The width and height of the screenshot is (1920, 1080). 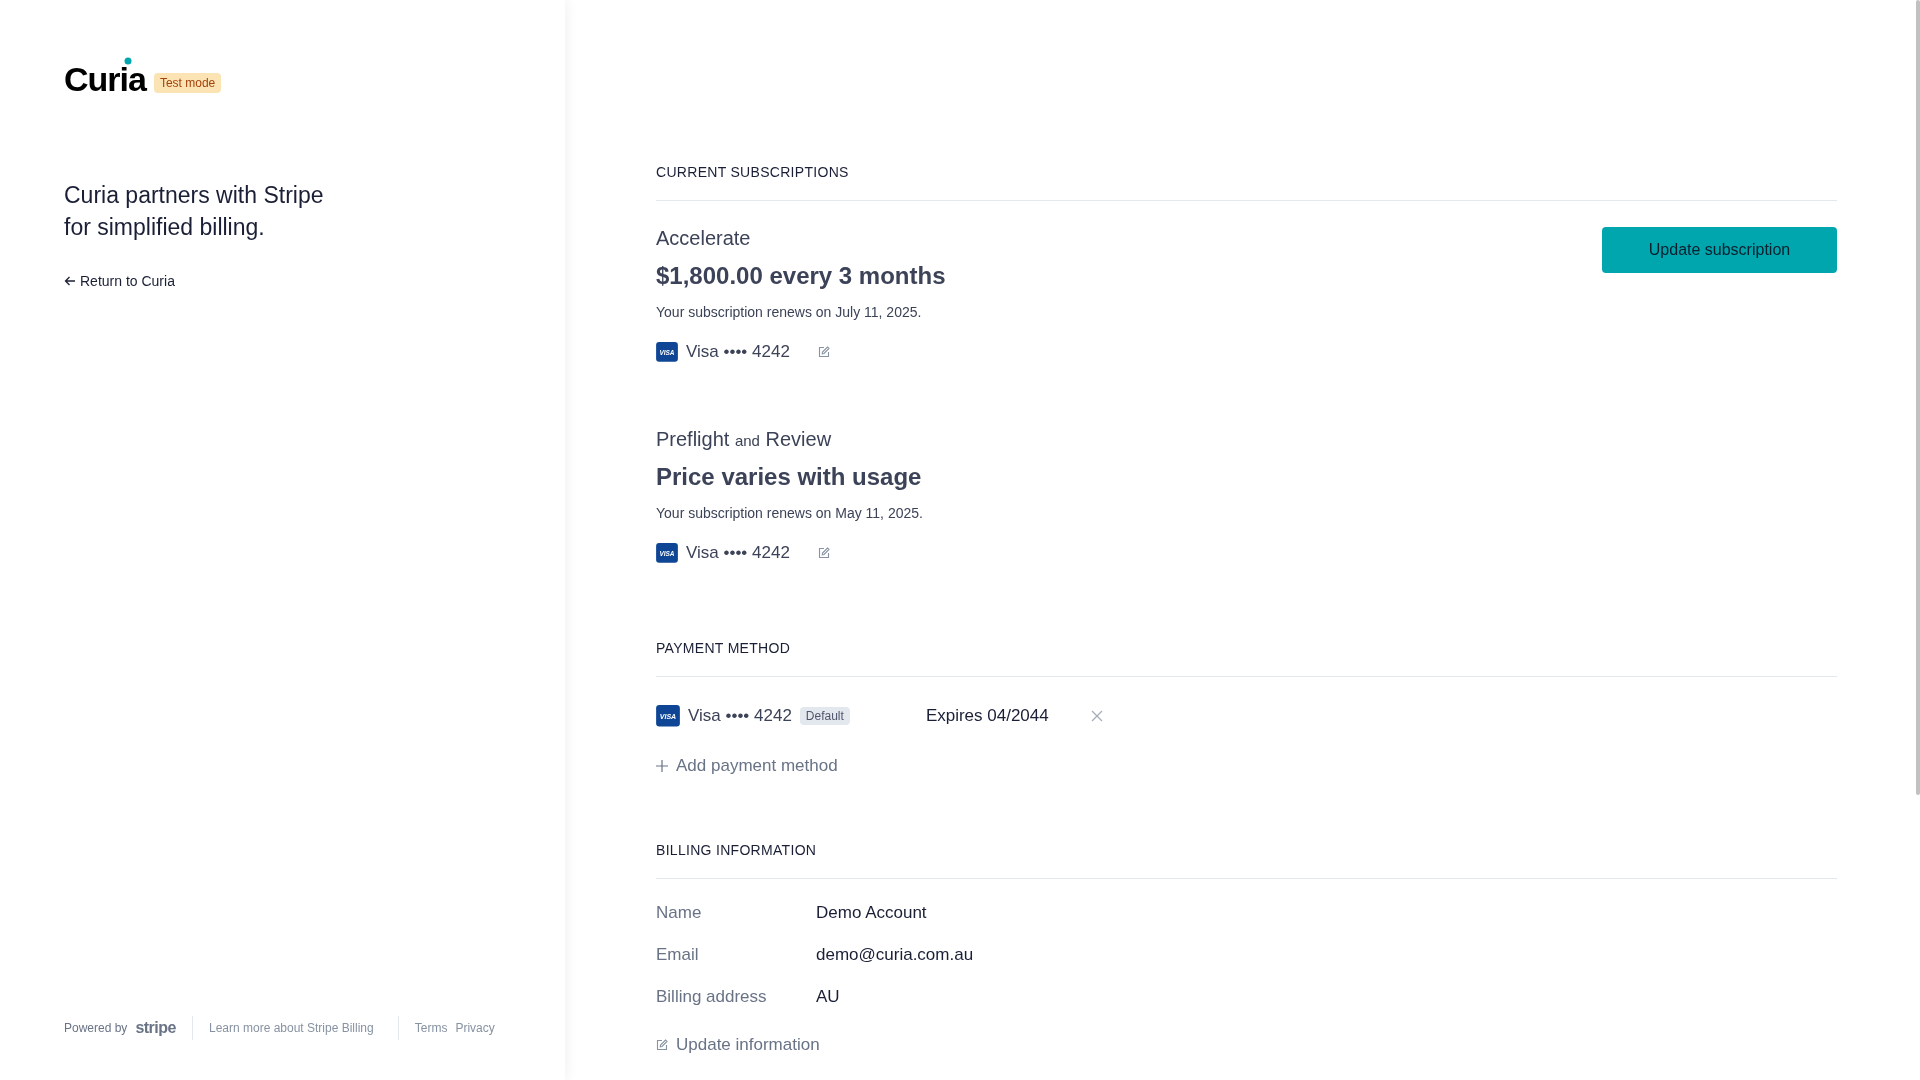 What do you see at coordinates (431, 1028) in the screenshot?
I see `footer-link: Terms` at bounding box center [431, 1028].